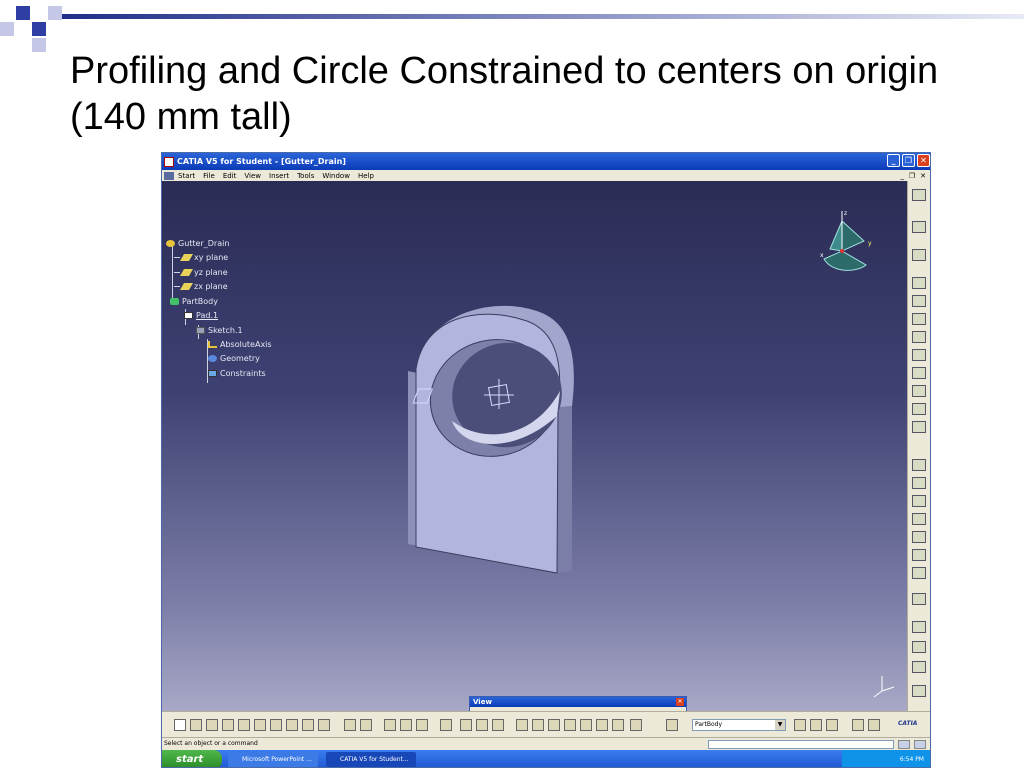 This screenshot has width=1024, height=768. Describe the element at coordinates (366, 176) in the screenshot. I see `menu-help: Help` at that location.